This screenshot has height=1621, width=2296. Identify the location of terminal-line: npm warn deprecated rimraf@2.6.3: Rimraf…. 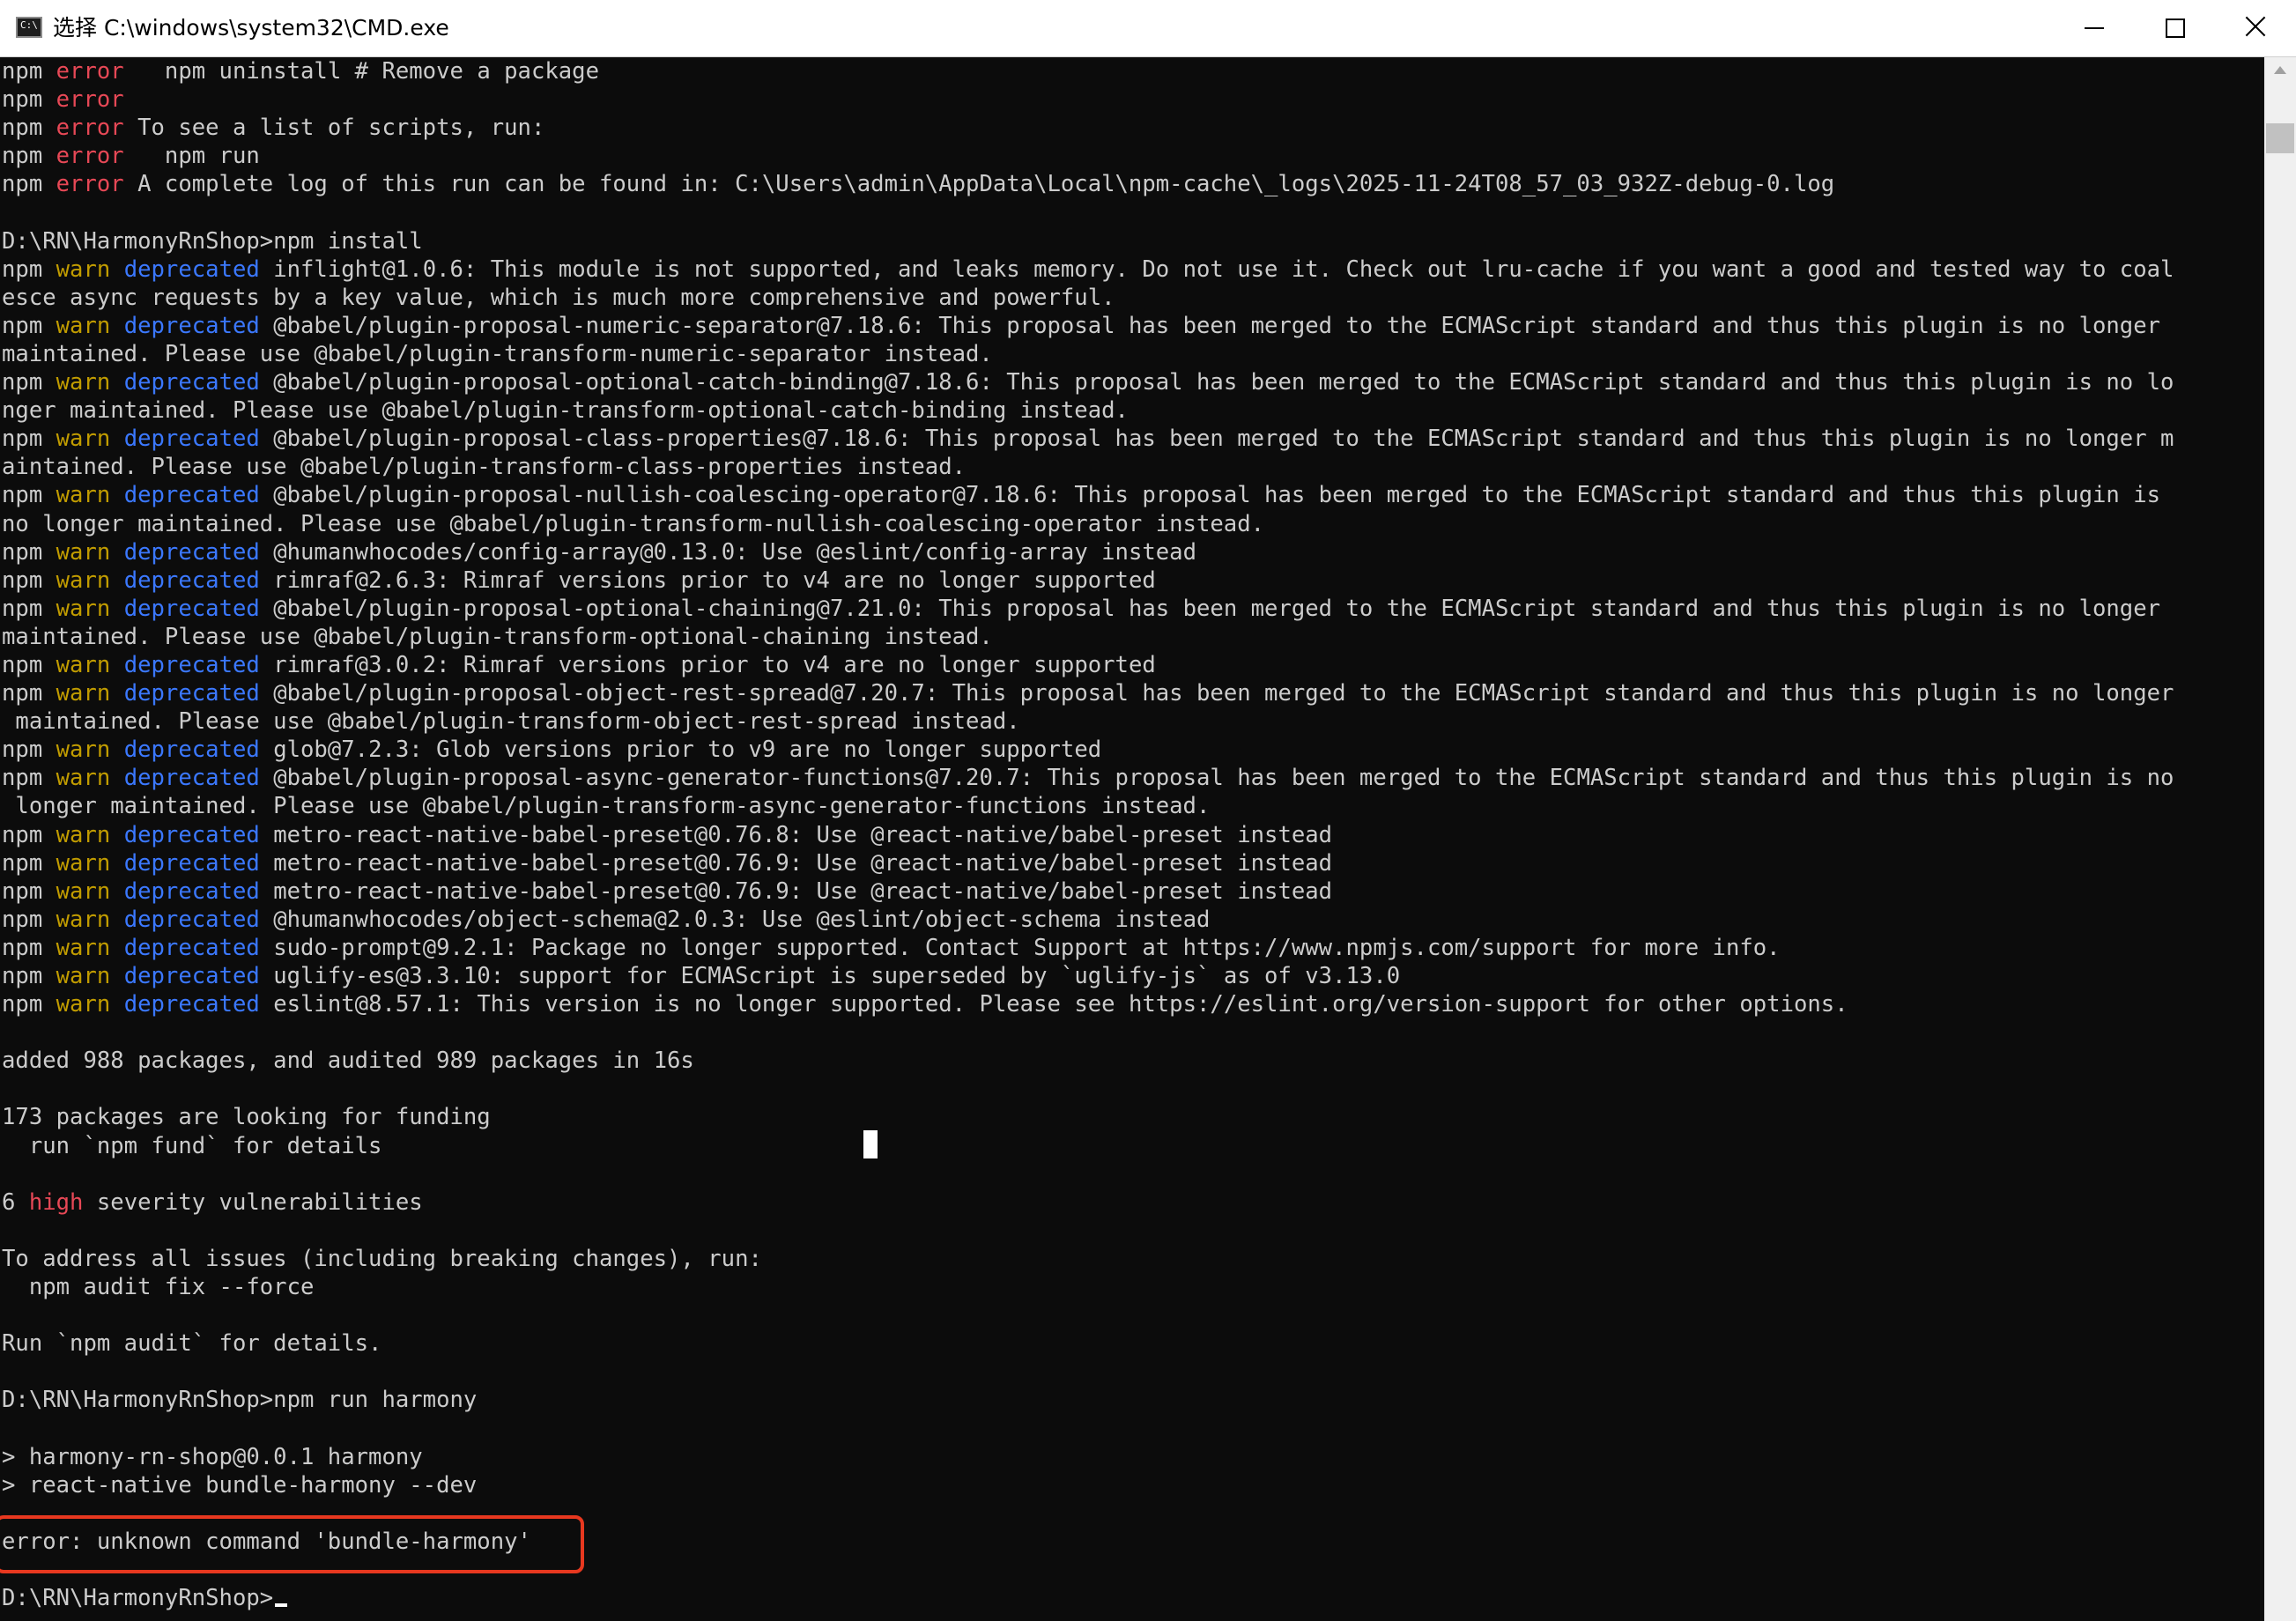
(1088, 580).